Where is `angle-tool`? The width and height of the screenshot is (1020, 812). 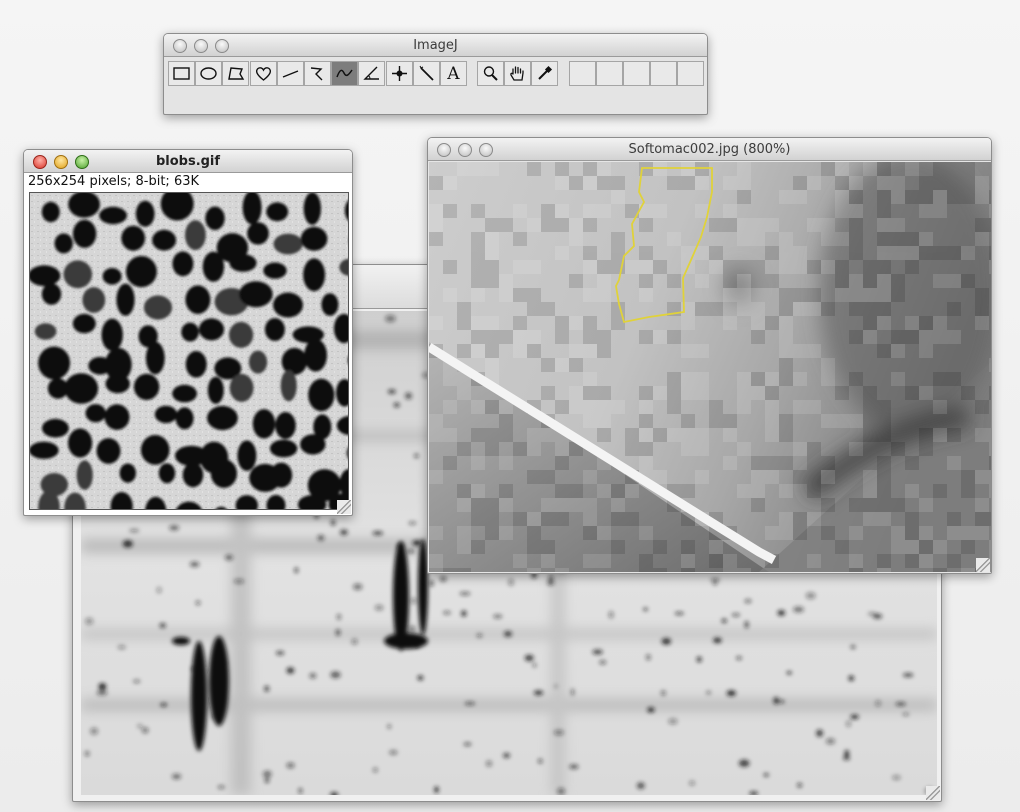 angle-tool is located at coordinates (372, 73).